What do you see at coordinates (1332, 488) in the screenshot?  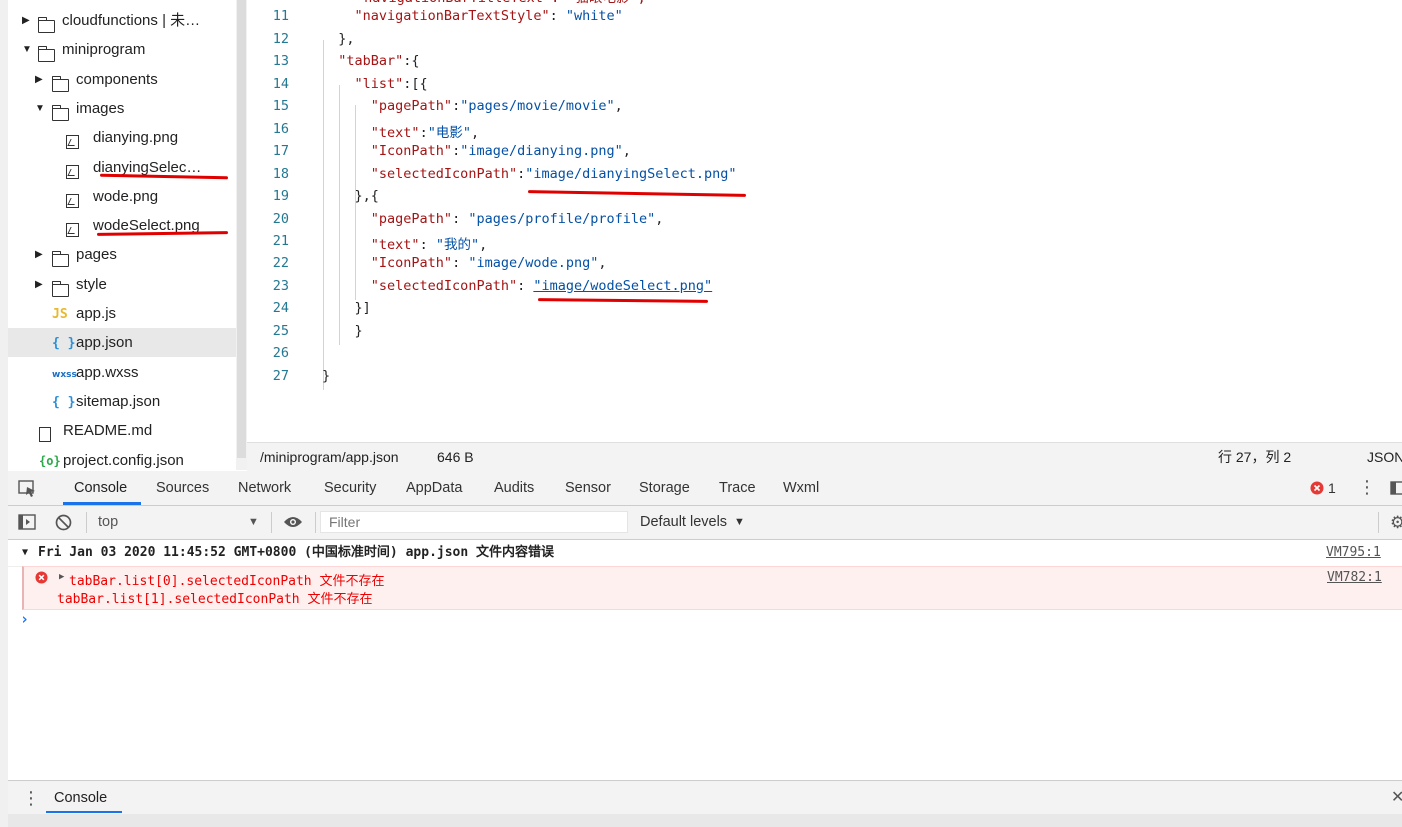 I see `error-count: 1` at bounding box center [1332, 488].